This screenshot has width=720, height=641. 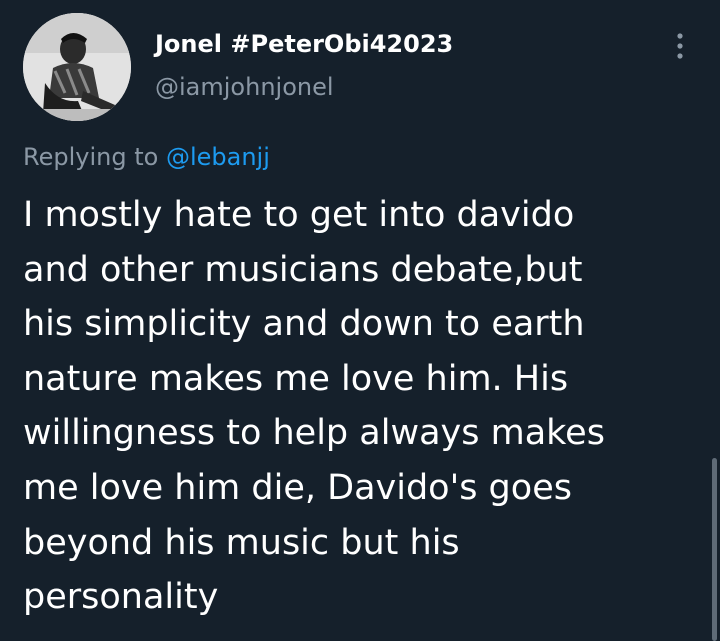 I want to click on tweet-line: beyond his music but his, so click(x=241, y=542).